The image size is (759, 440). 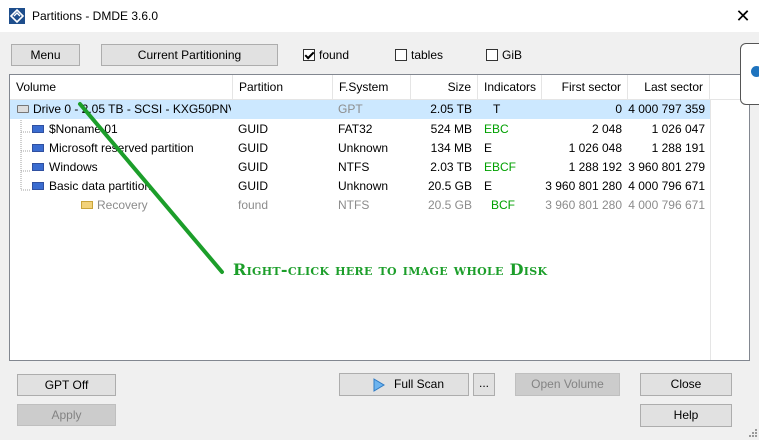 I want to click on side-popup, so click(x=749, y=74).